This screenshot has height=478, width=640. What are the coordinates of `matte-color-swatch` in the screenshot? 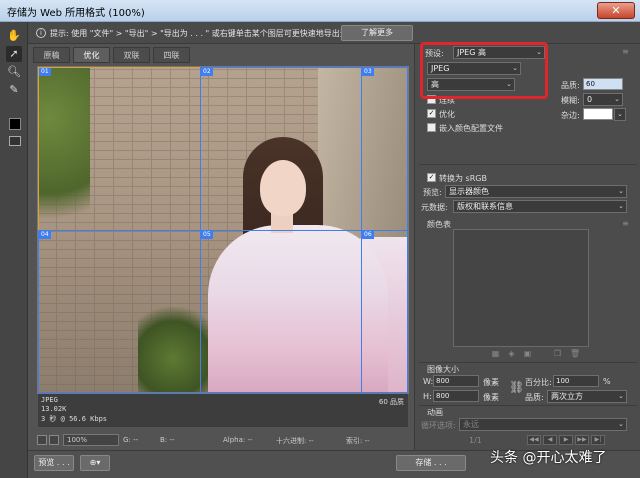 It's located at (598, 114).